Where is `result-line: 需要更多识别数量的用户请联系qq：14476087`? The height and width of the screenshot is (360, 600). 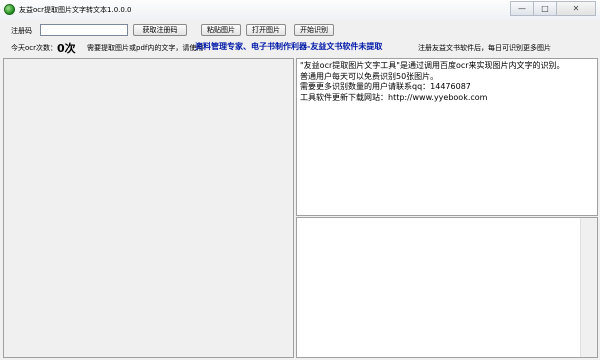
result-line: 需要更多识别数量的用户请联系qq：14476087 is located at coordinates (385, 86).